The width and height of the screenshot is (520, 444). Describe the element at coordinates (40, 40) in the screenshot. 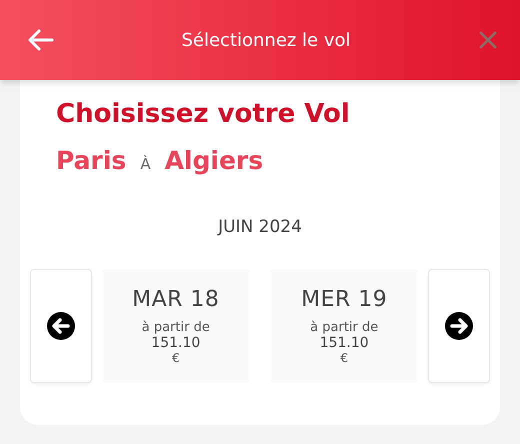

I see `back-arrow-icon` at that location.